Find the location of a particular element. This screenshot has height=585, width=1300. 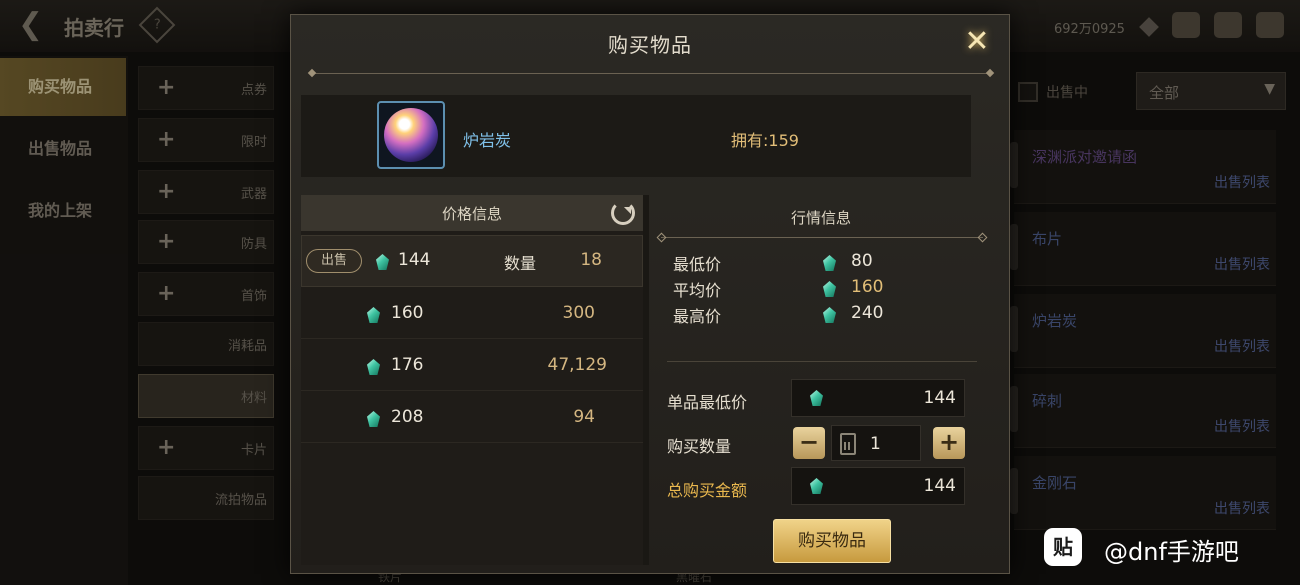

lava-coal-orb-icon is located at coordinates (411, 135).